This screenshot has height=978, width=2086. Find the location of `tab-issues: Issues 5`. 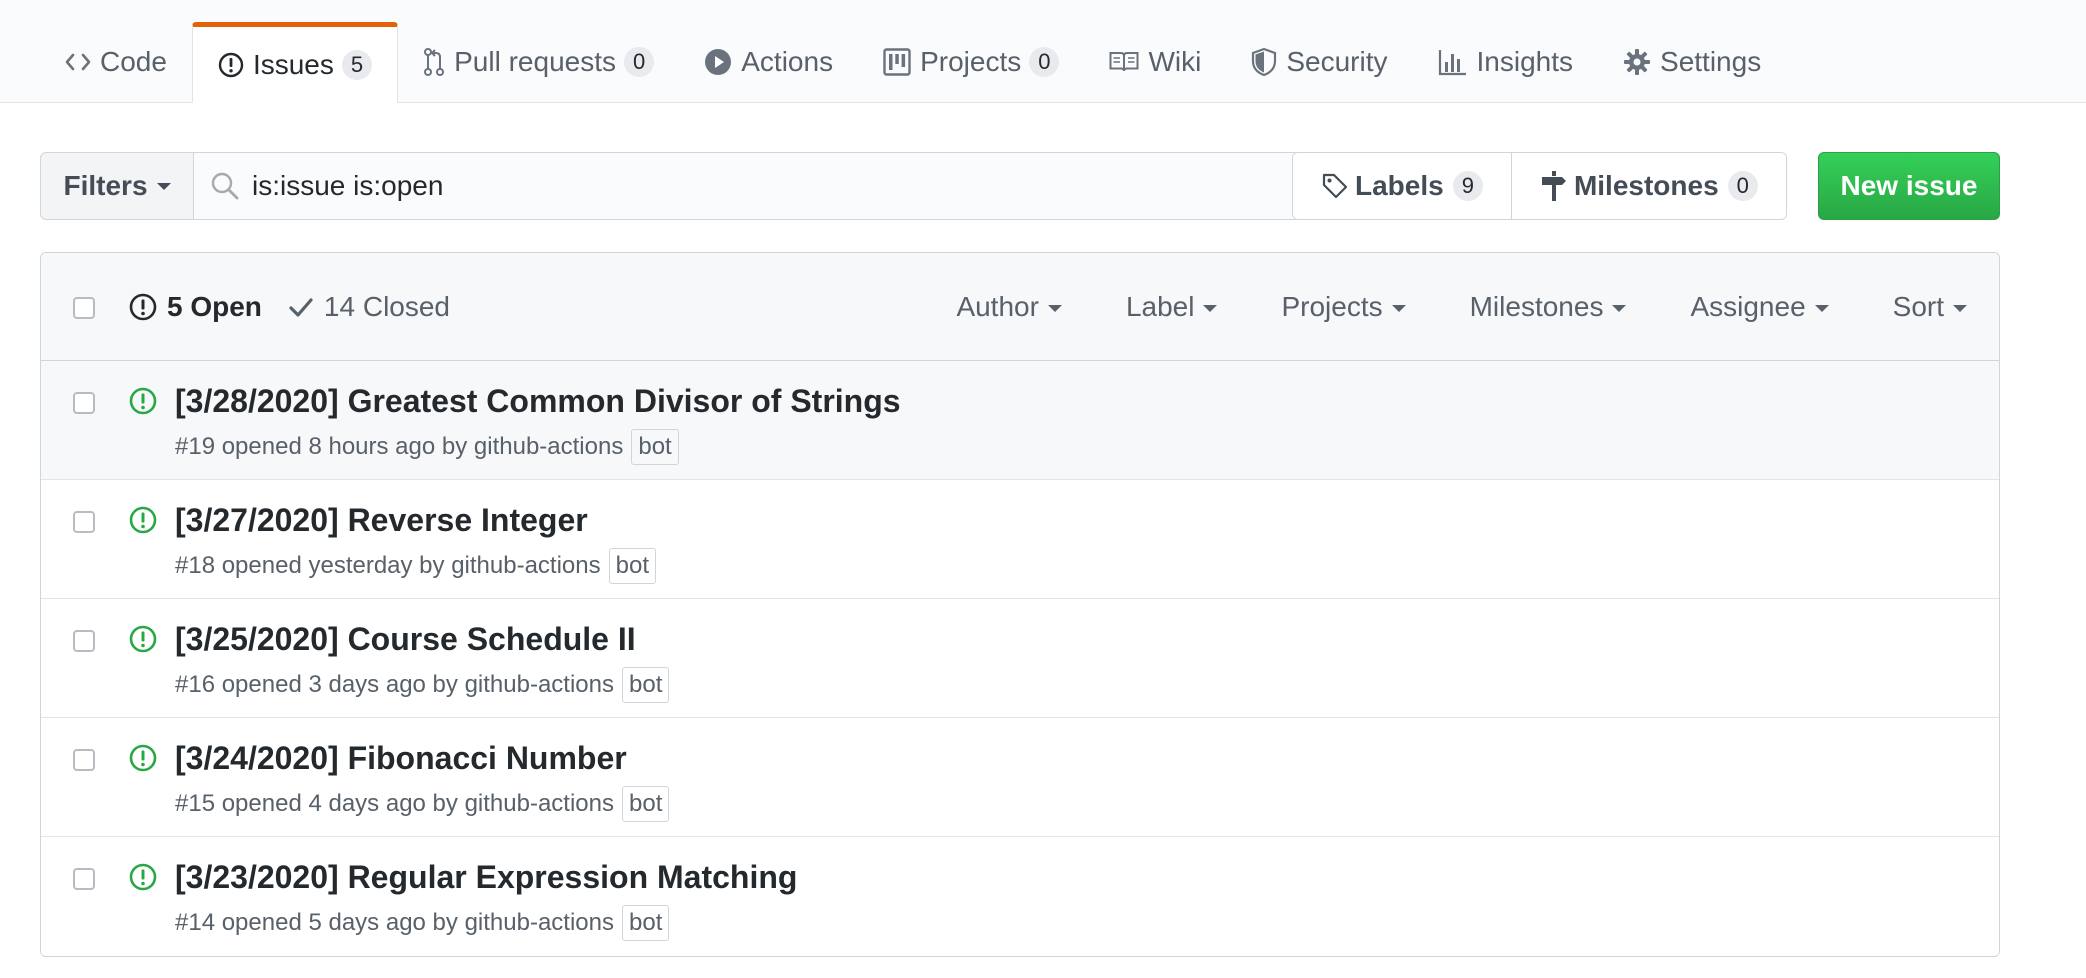

tab-issues: Issues 5 is located at coordinates (295, 62).